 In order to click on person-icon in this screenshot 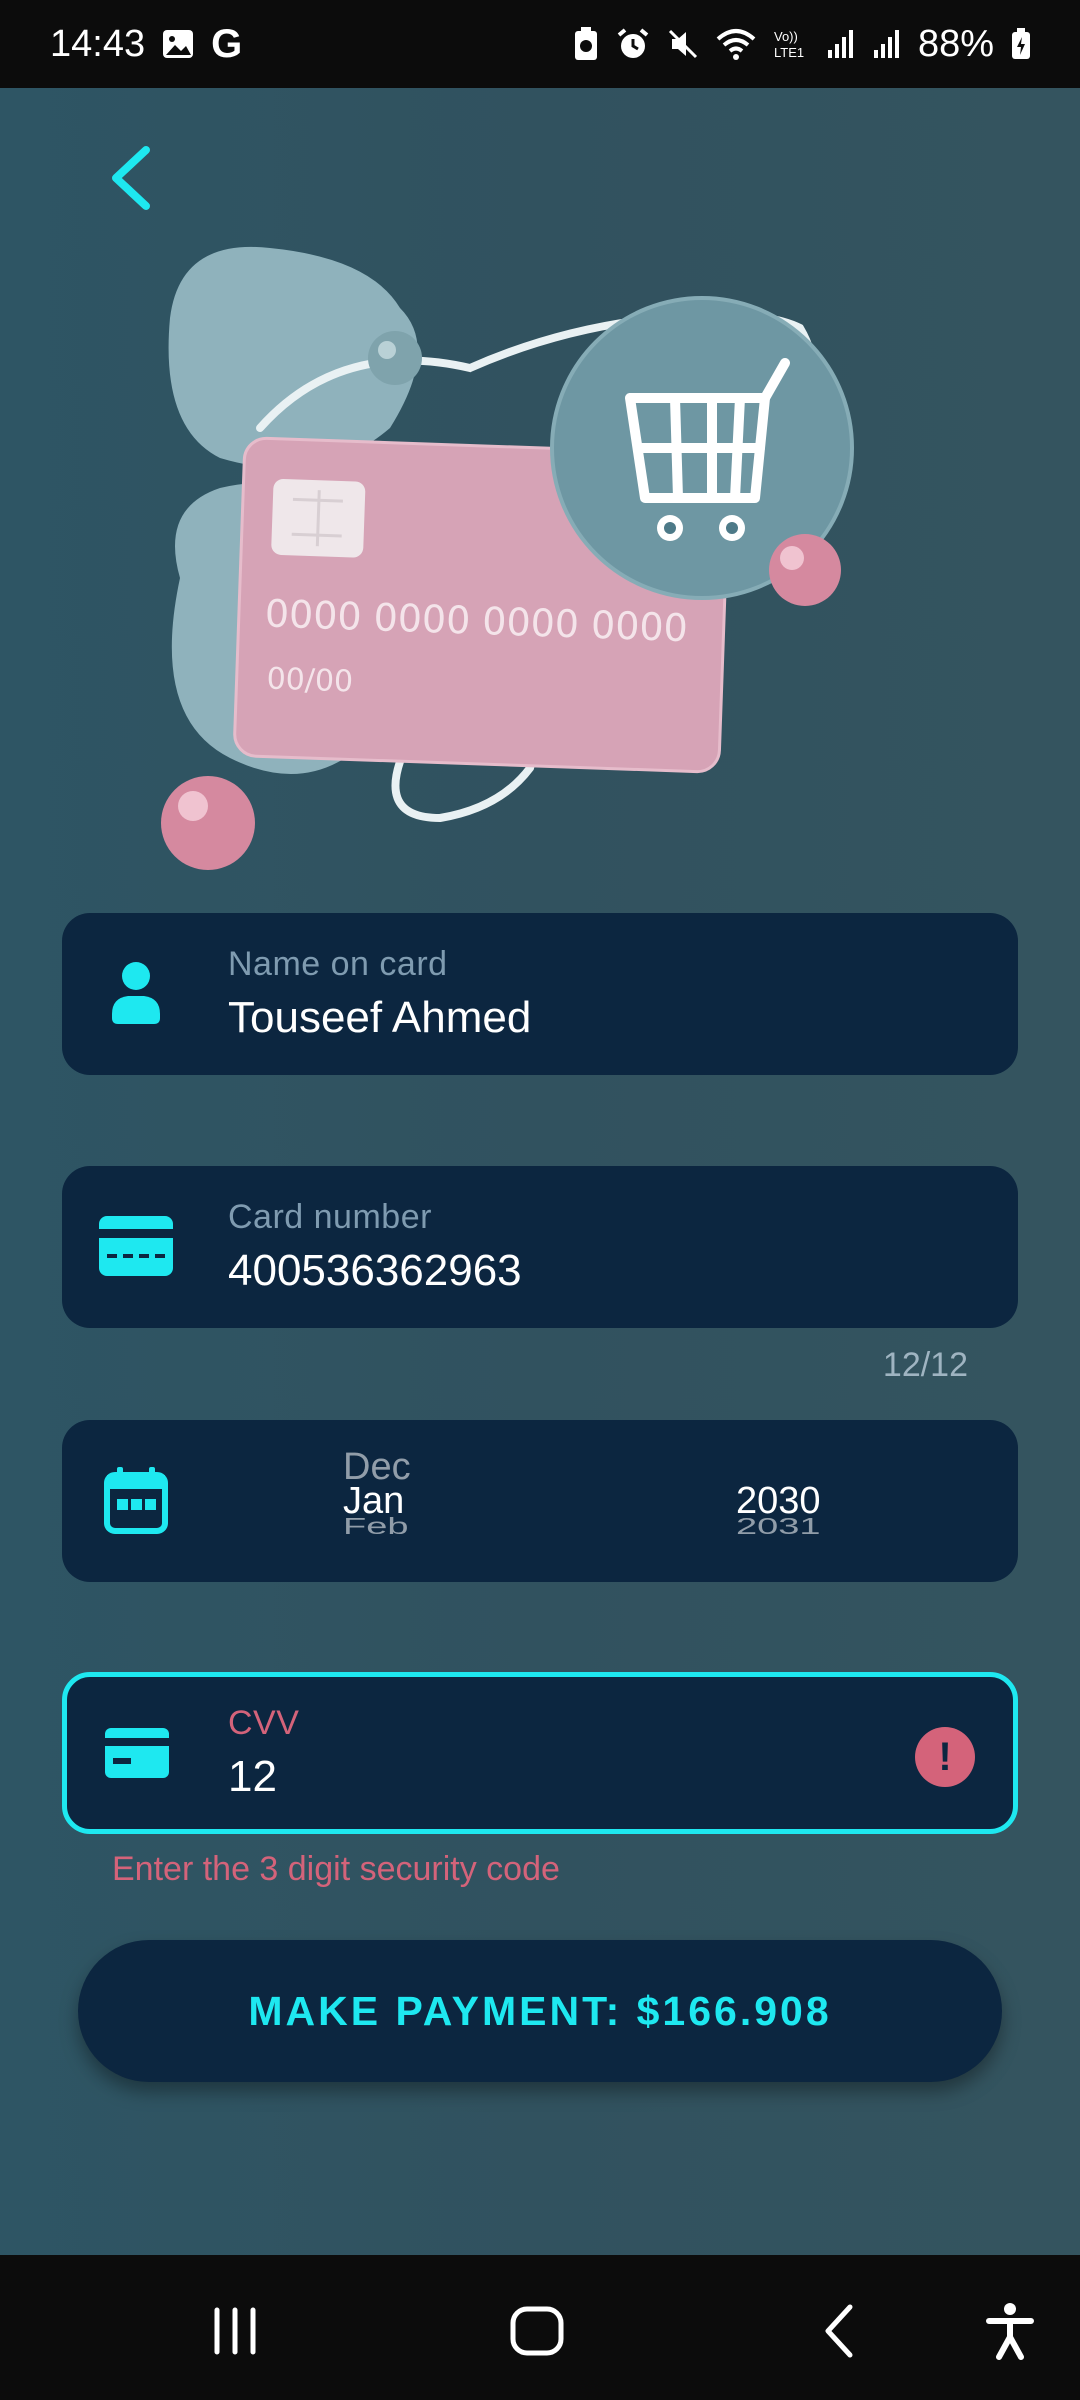, I will do `click(136, 993)`.